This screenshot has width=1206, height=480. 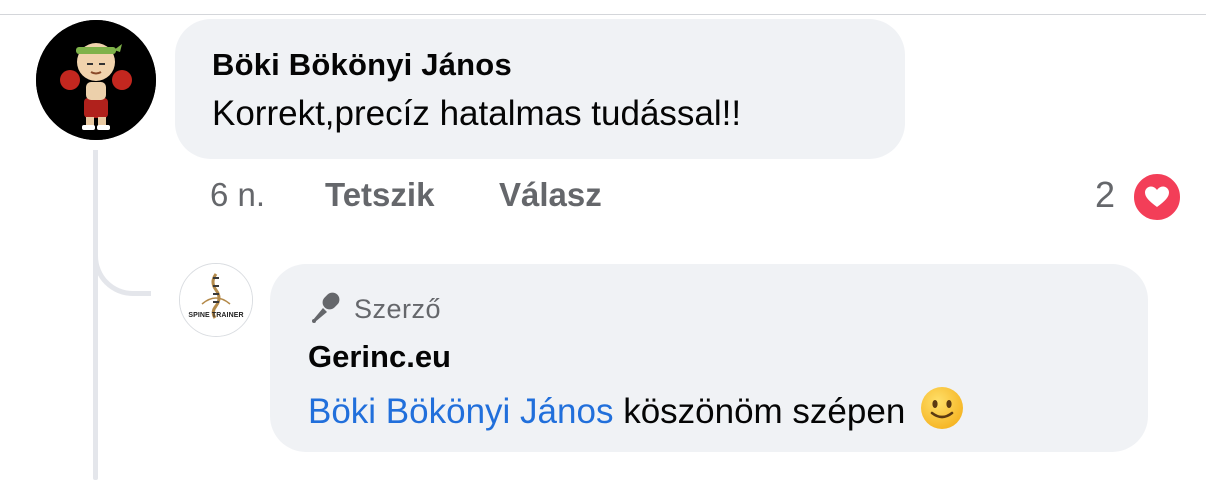 What do you see at coordinates (326, 309) in the screenshot?
I see `microphone-icon` at bounding box center [326, 309].